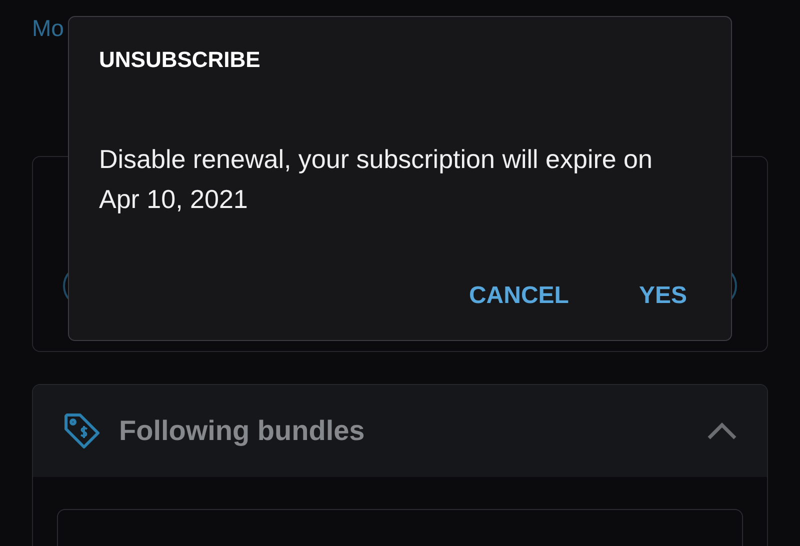 The width and height of the screenshot is (800, 546). I want to click on dialog-title: UNSUBSCRIBE, so click(180, 60).